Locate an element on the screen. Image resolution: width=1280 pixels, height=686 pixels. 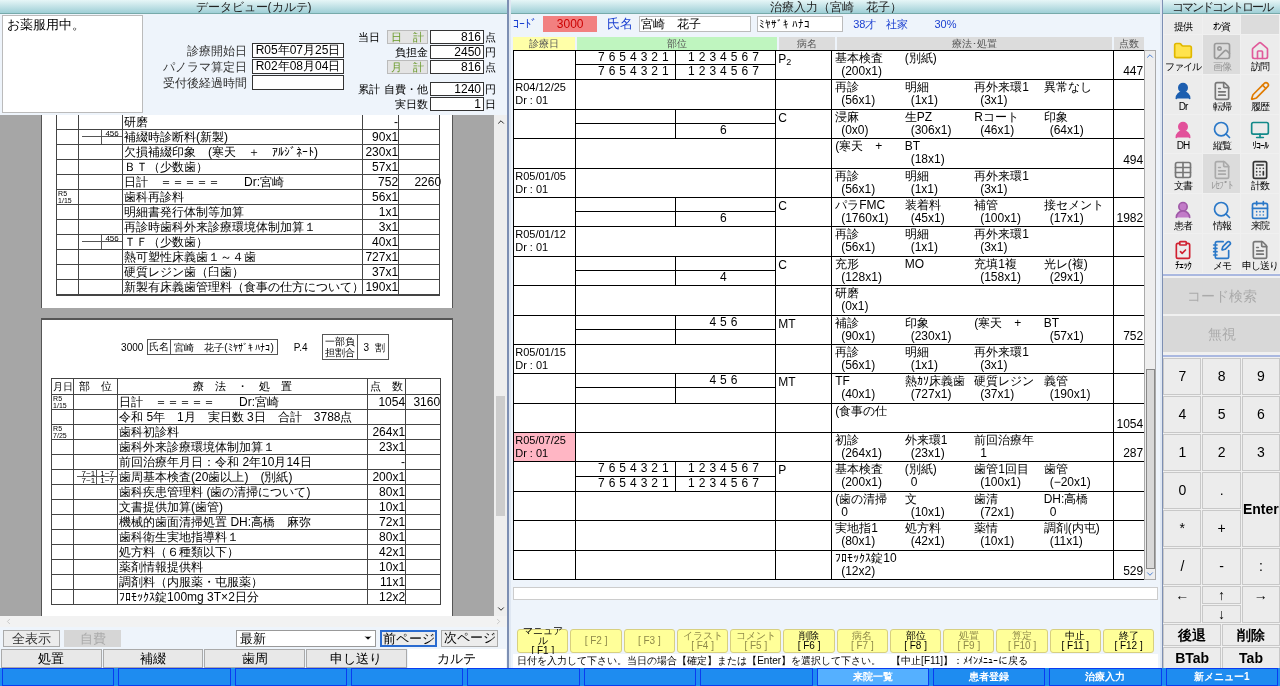
function-key: 処置 [ F9 ] is located at coordinates (969, 641).